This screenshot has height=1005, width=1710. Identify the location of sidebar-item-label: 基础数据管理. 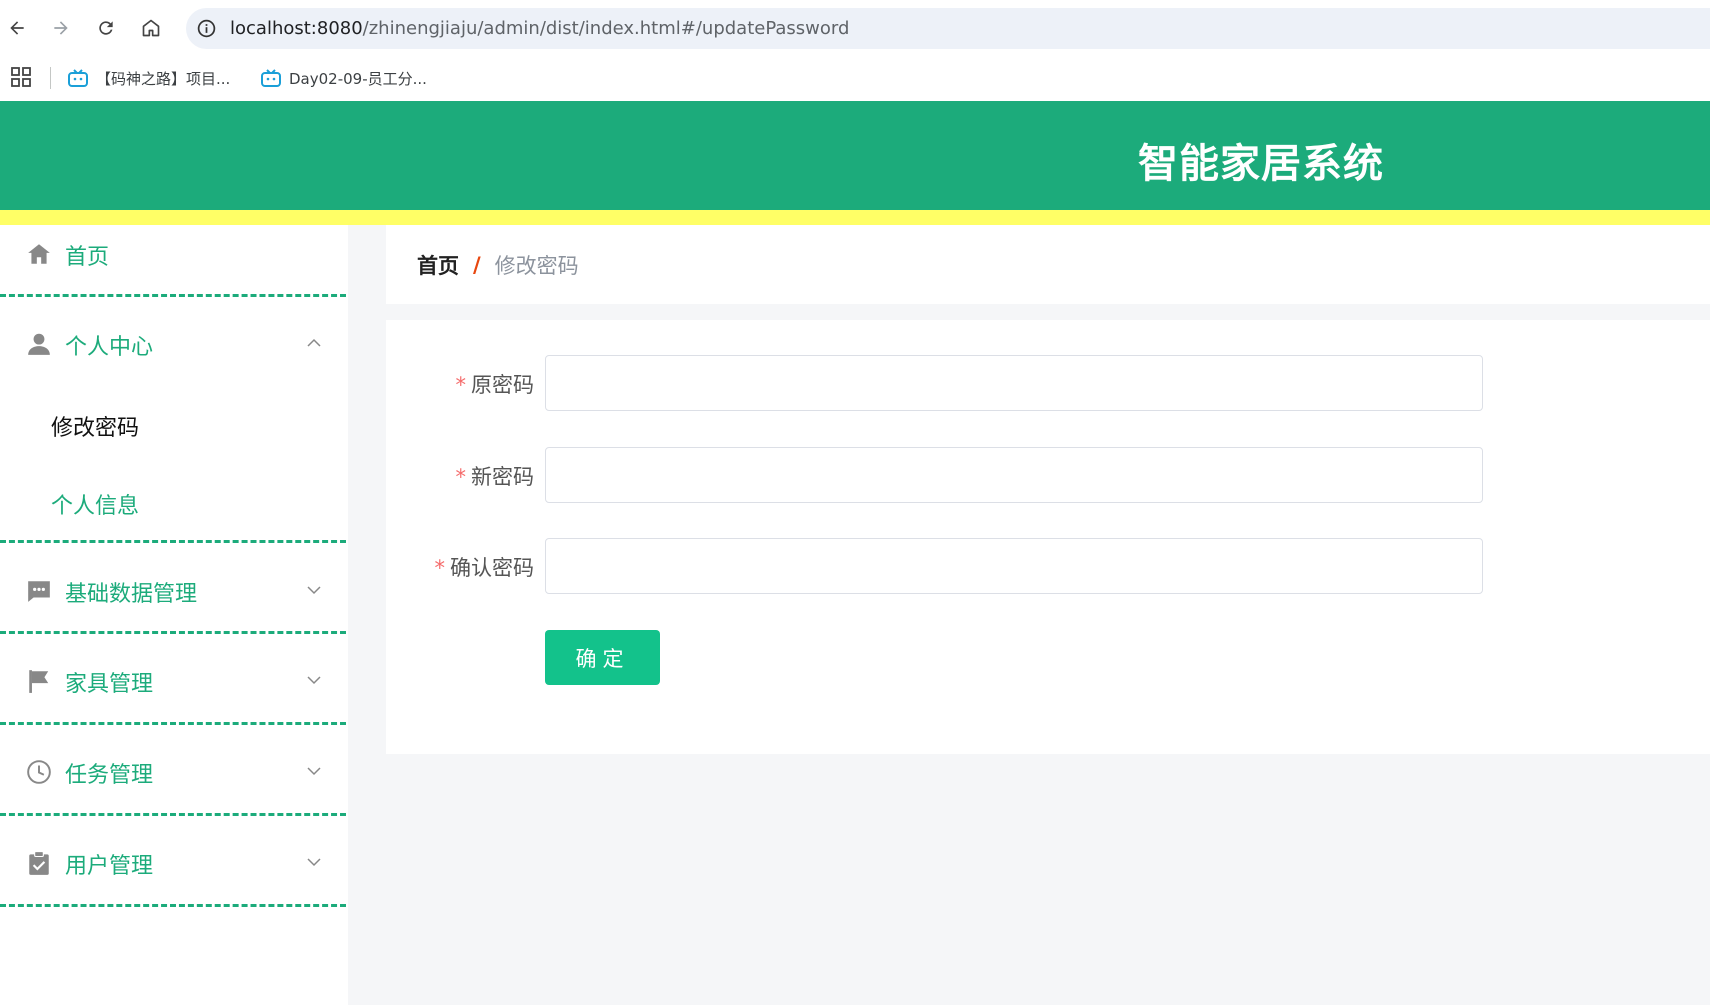
(131, 594).